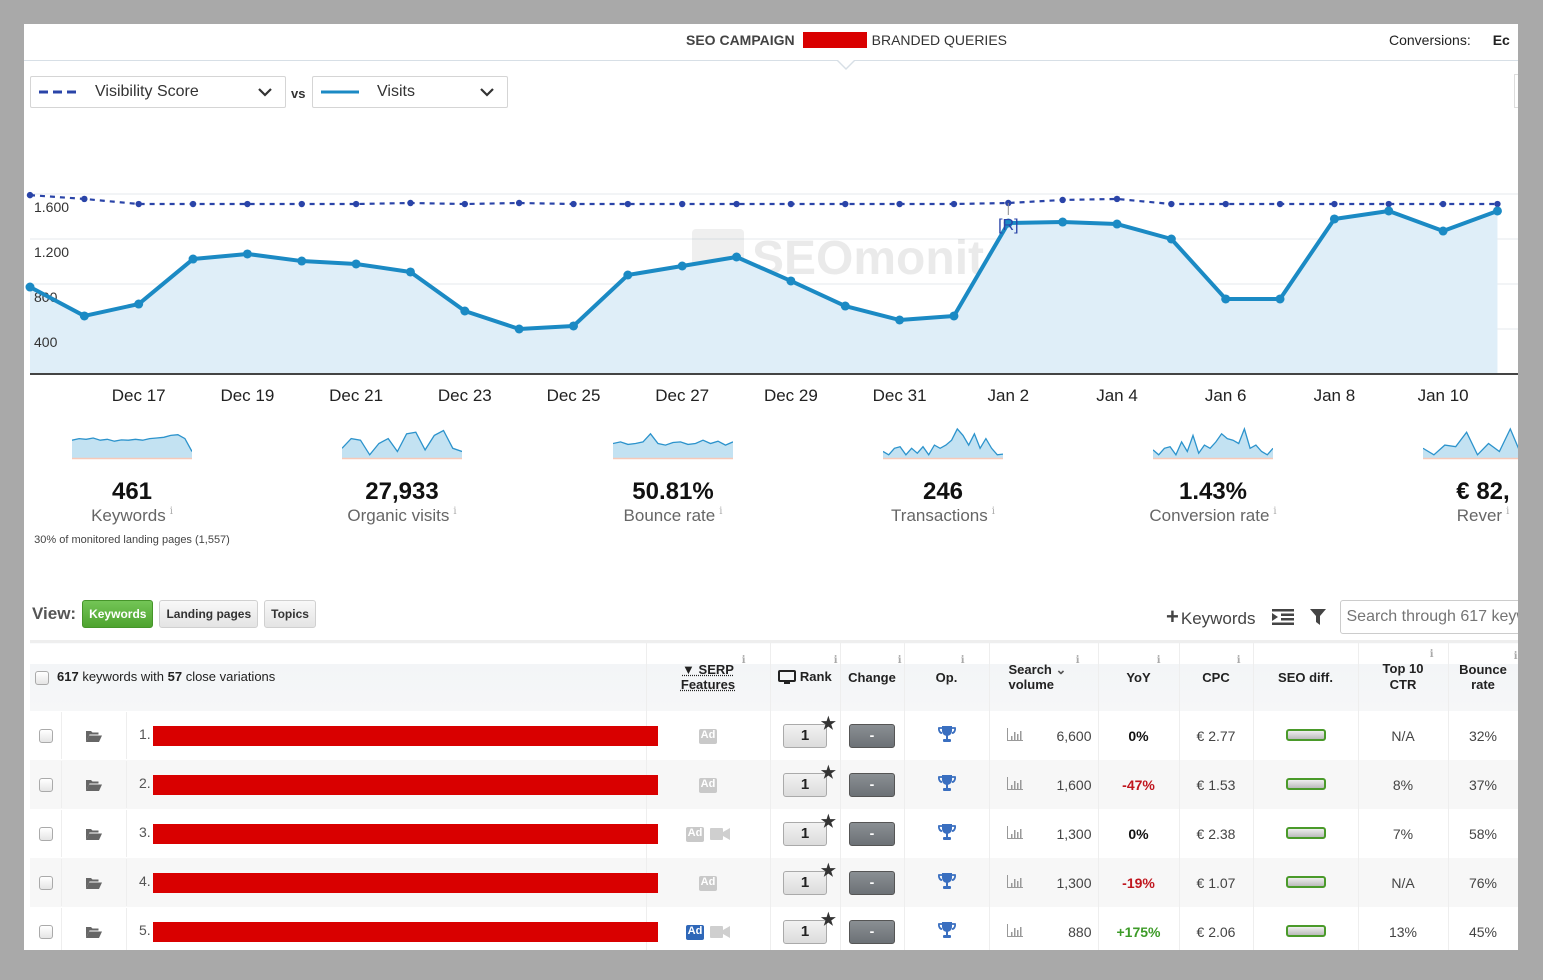  Describe the element at coordinates (54, 613) in the screenshot. I see `view-label: View:` at that location.